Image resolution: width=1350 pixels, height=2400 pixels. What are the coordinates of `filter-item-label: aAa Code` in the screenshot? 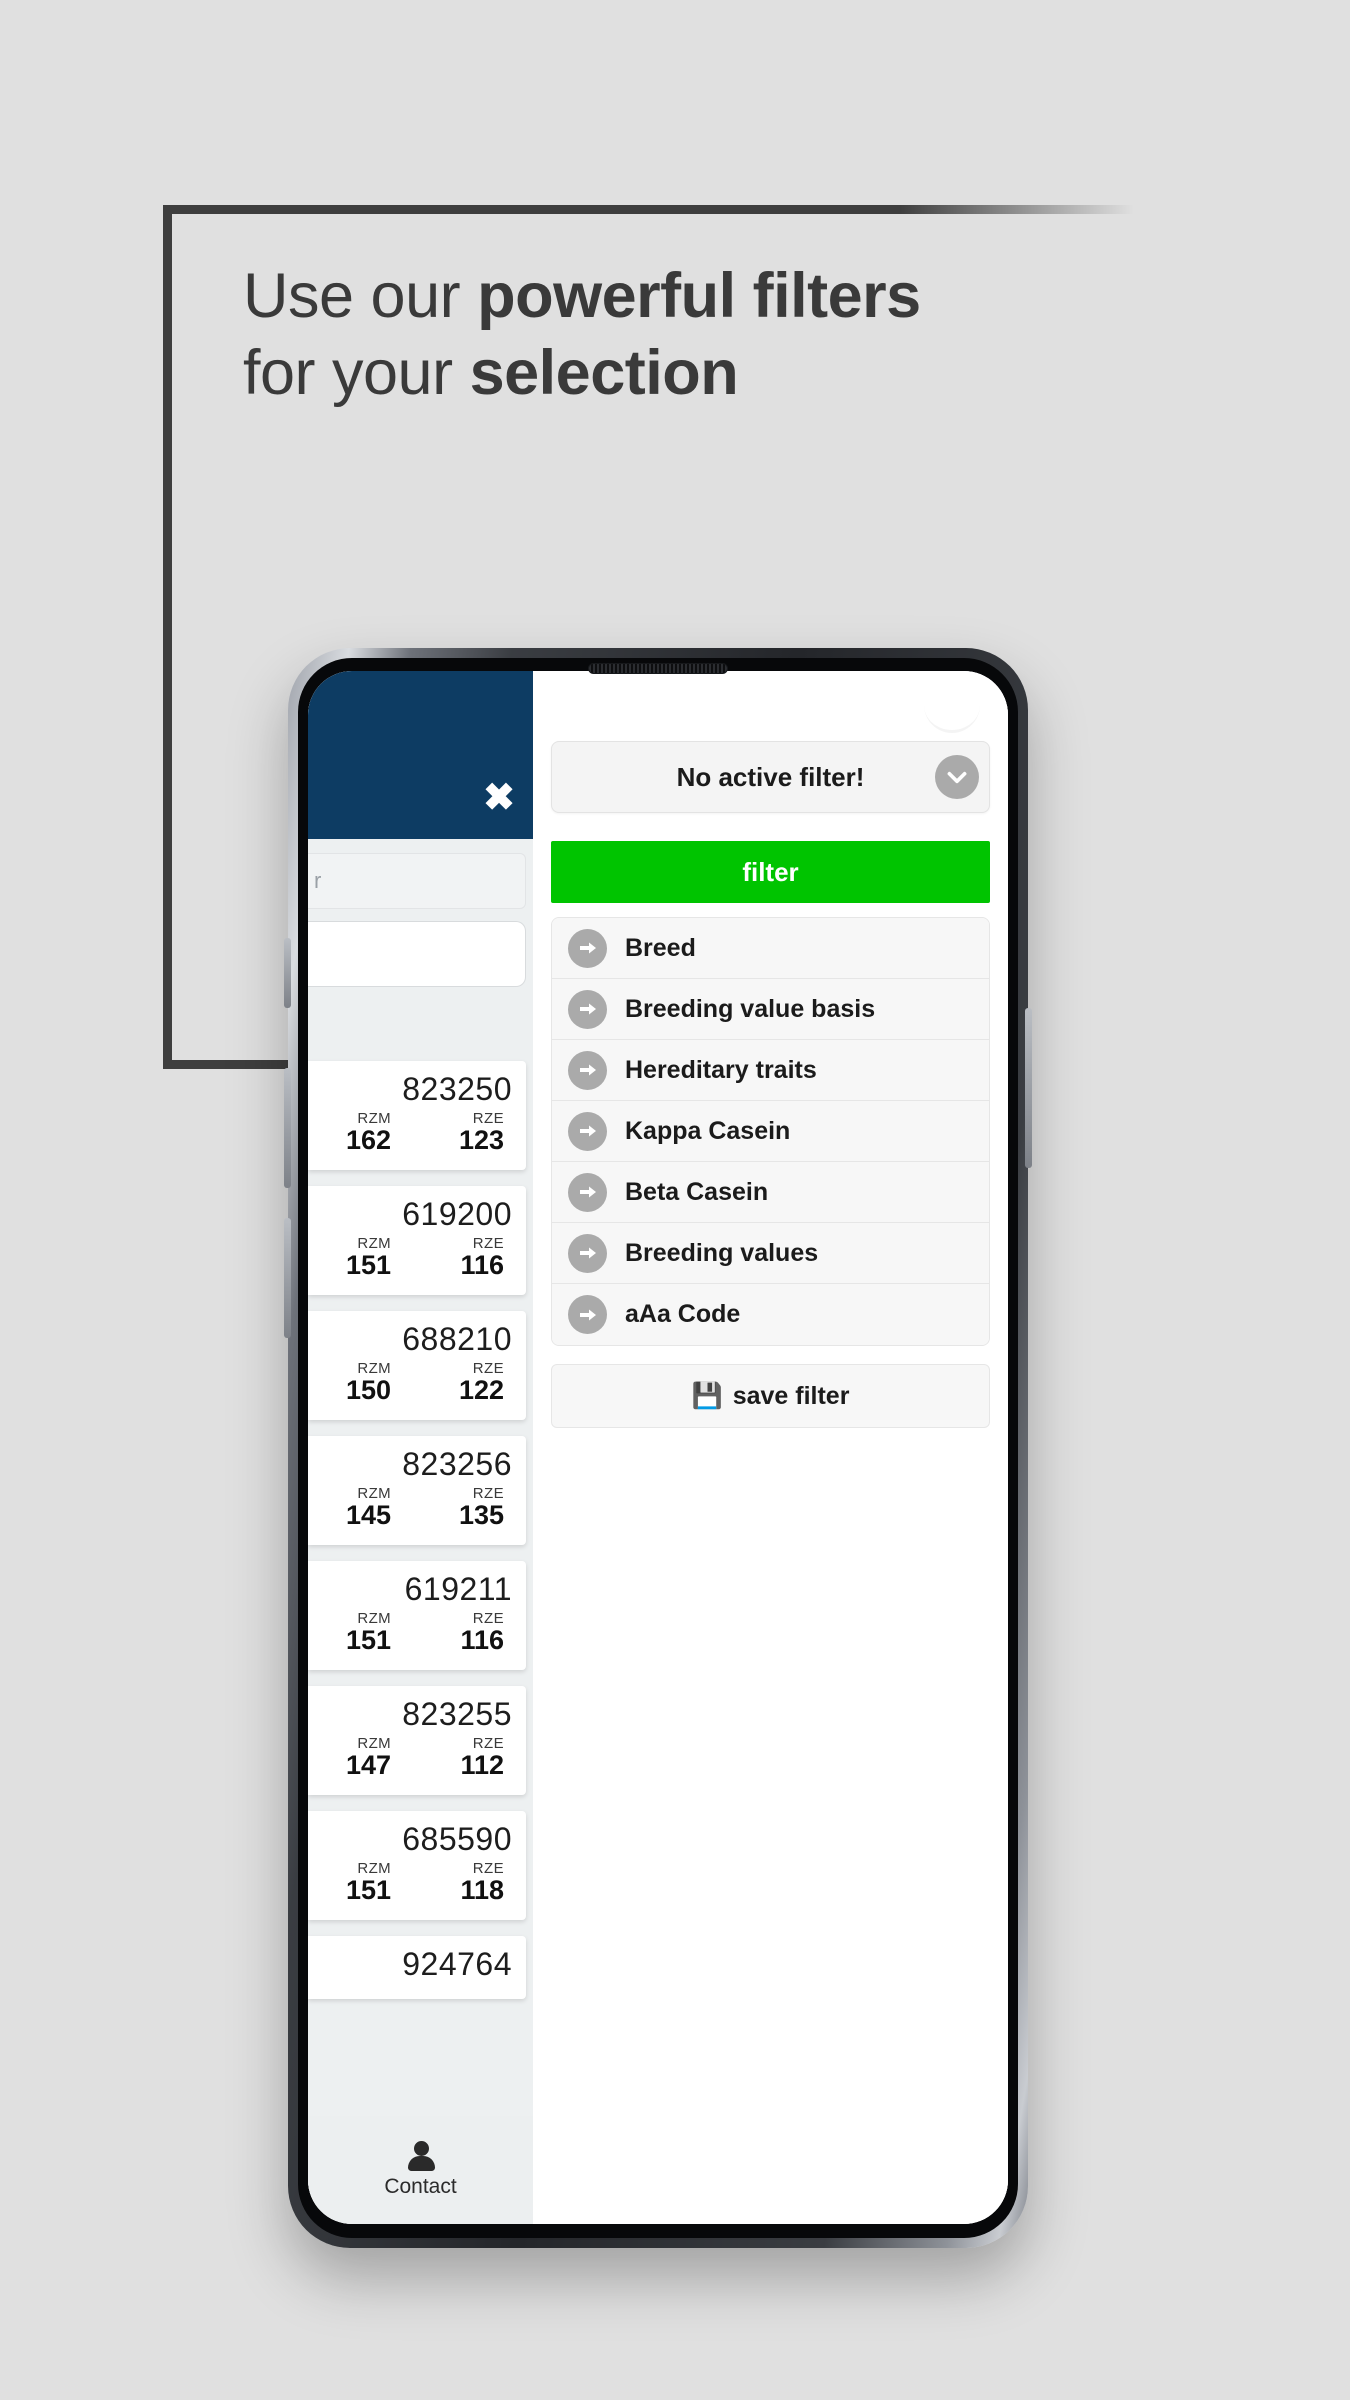 It's located at (683, 1314).